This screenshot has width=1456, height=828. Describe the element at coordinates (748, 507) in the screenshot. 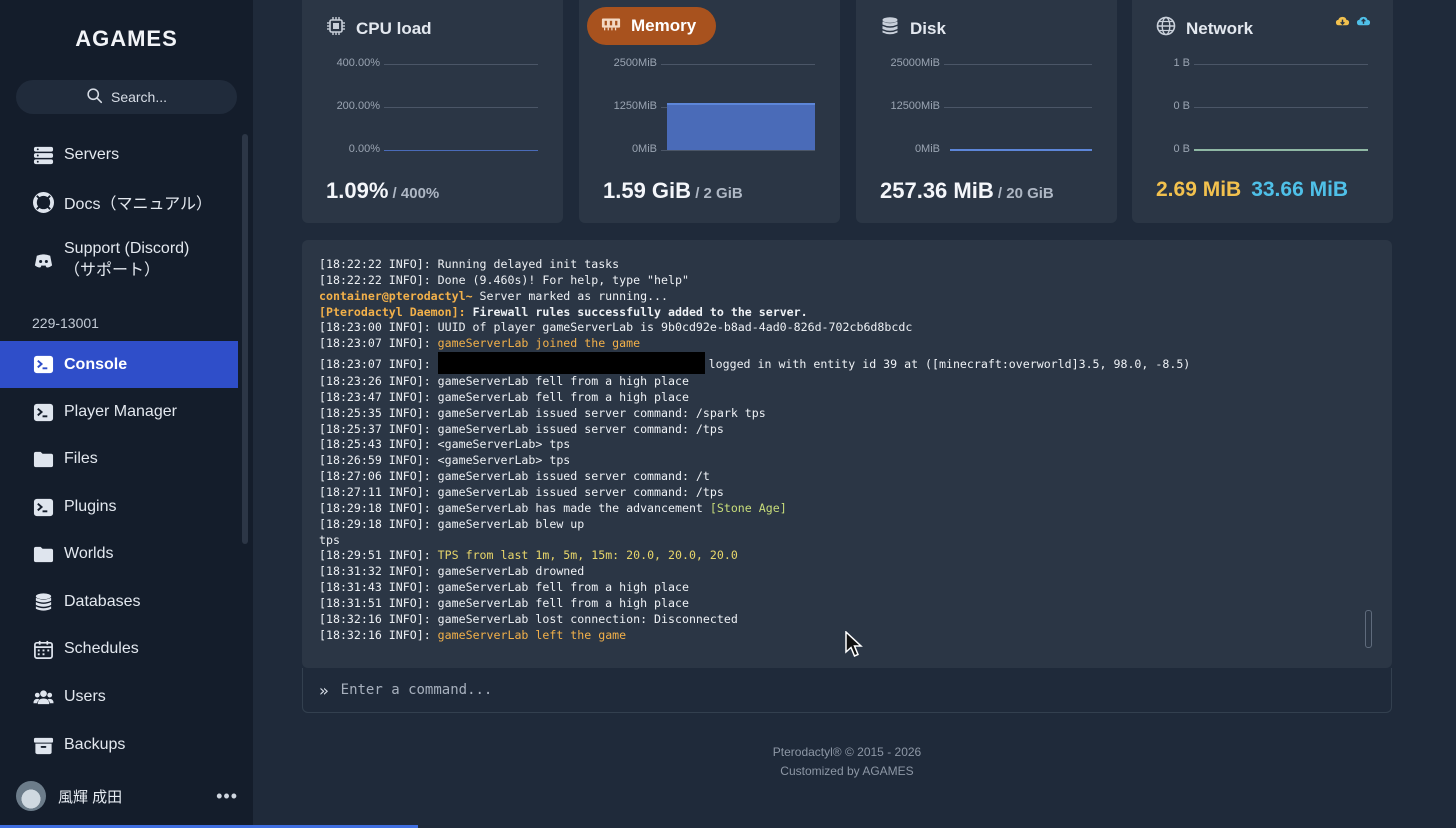

I see `console-text: [Stone Age]` at that location.